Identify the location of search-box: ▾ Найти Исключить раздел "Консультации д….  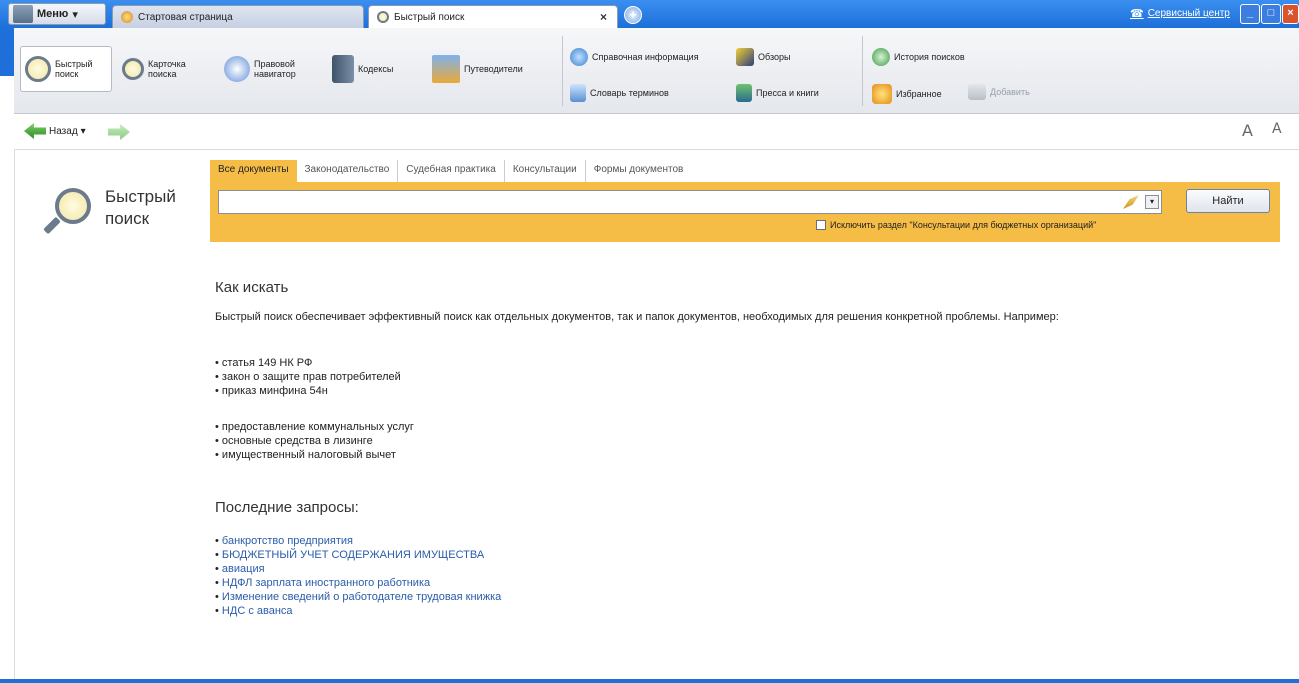
(745, 212).